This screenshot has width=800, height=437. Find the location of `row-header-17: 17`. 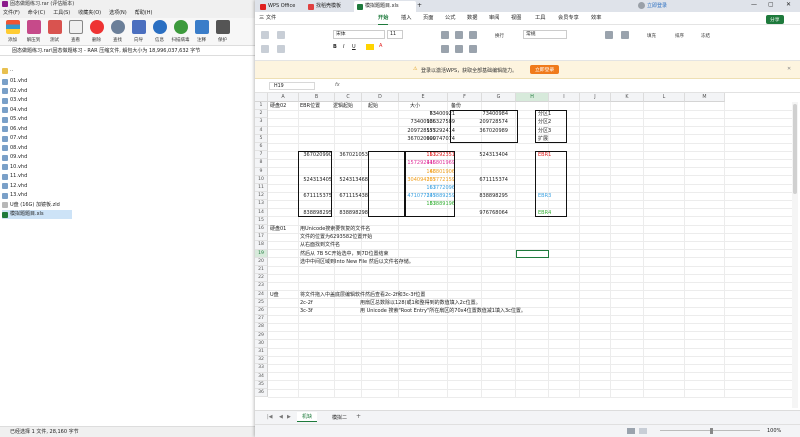

row-header-17: 17 is located at coordinates (261, 237).